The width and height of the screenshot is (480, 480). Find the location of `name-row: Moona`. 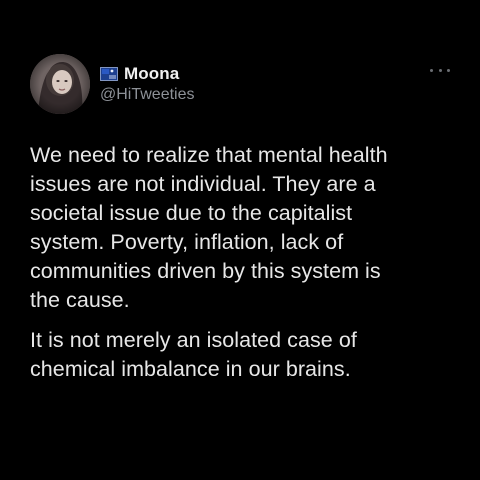

name-row: Moona is located at coordinates (147, 74).